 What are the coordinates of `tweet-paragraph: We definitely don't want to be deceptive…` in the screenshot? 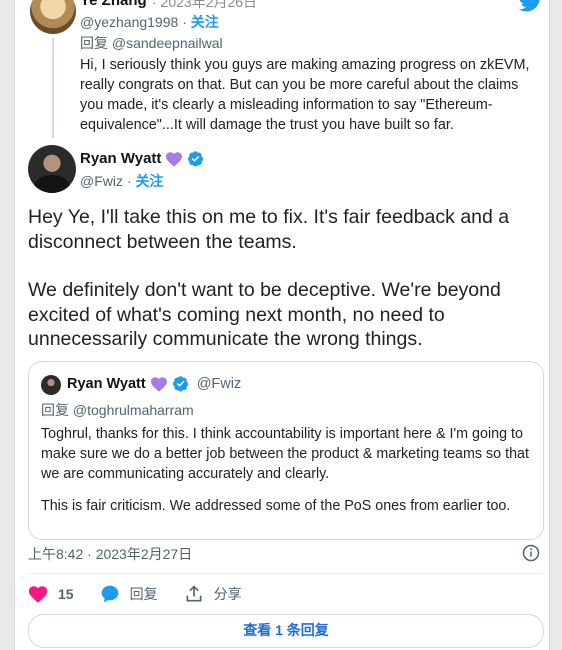 It's located at (264, 314).